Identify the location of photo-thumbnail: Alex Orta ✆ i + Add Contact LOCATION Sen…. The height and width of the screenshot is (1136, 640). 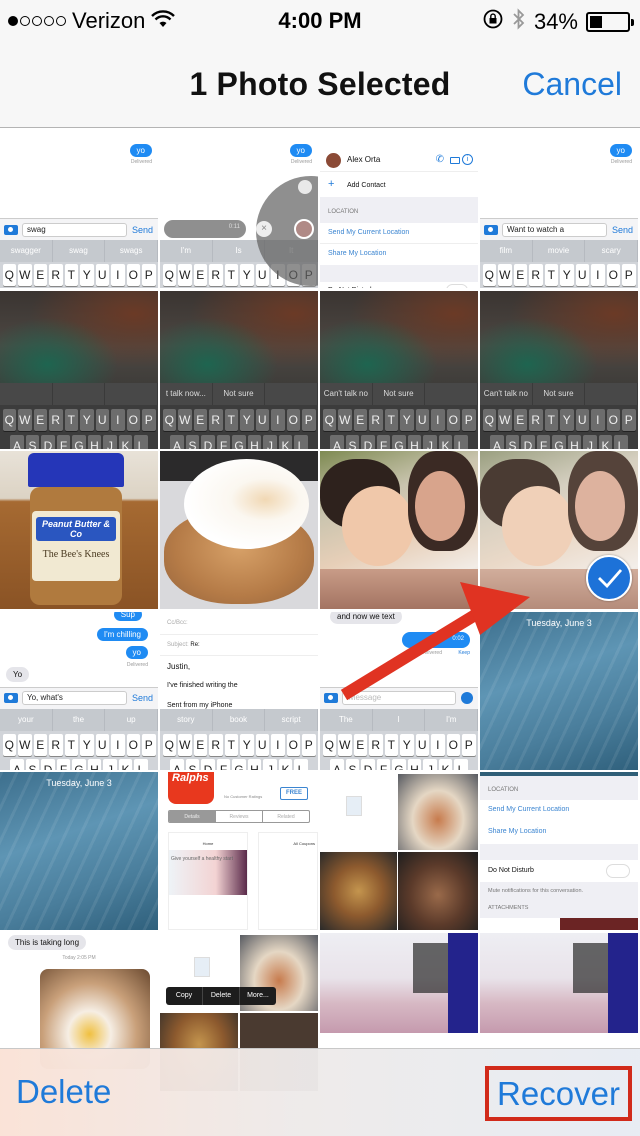
(399, 209).